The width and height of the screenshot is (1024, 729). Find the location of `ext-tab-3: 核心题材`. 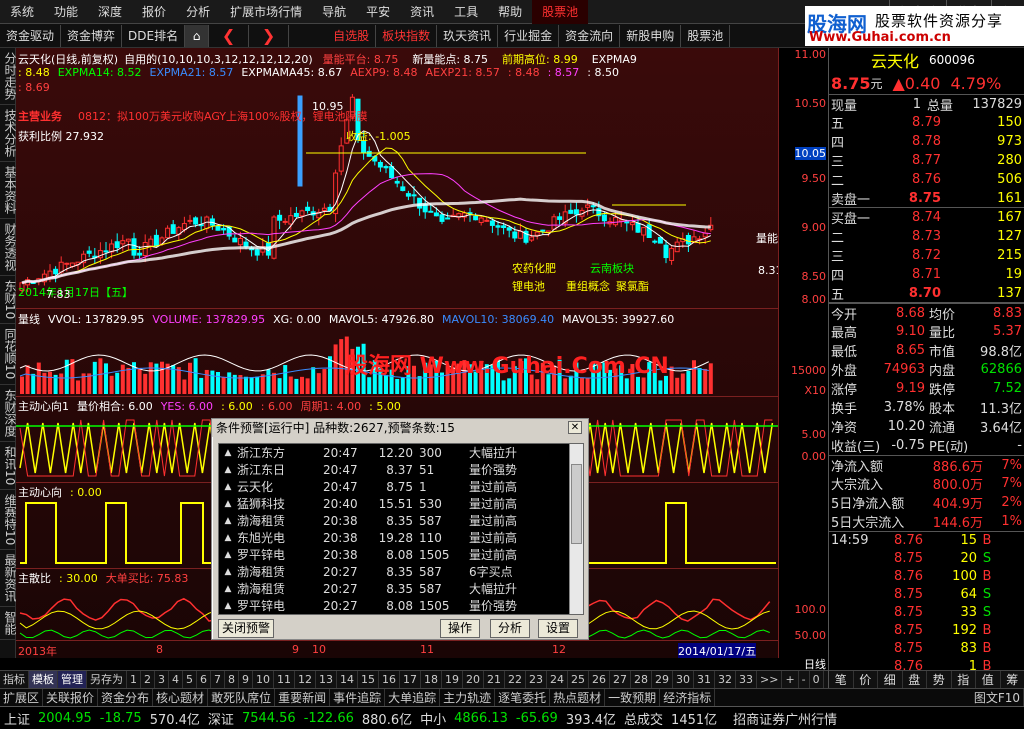

ext-tab-3: 核心题材 is located at coordinates (181, 697).